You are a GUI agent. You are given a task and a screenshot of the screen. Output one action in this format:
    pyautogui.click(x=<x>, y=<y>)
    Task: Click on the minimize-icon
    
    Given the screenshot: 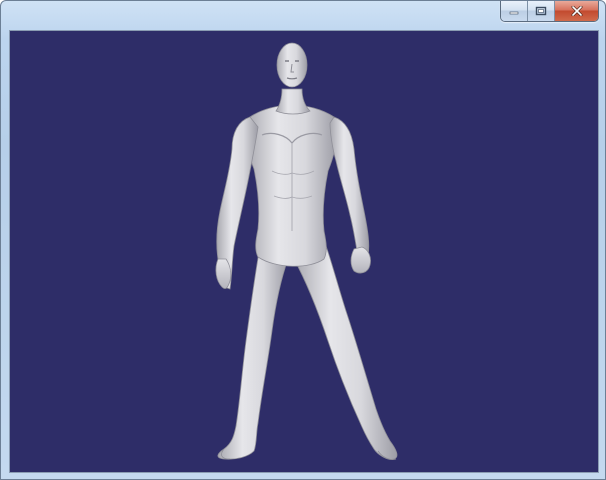 What is the action you would take?
    pyautogui.click(x=514, y=11)
    